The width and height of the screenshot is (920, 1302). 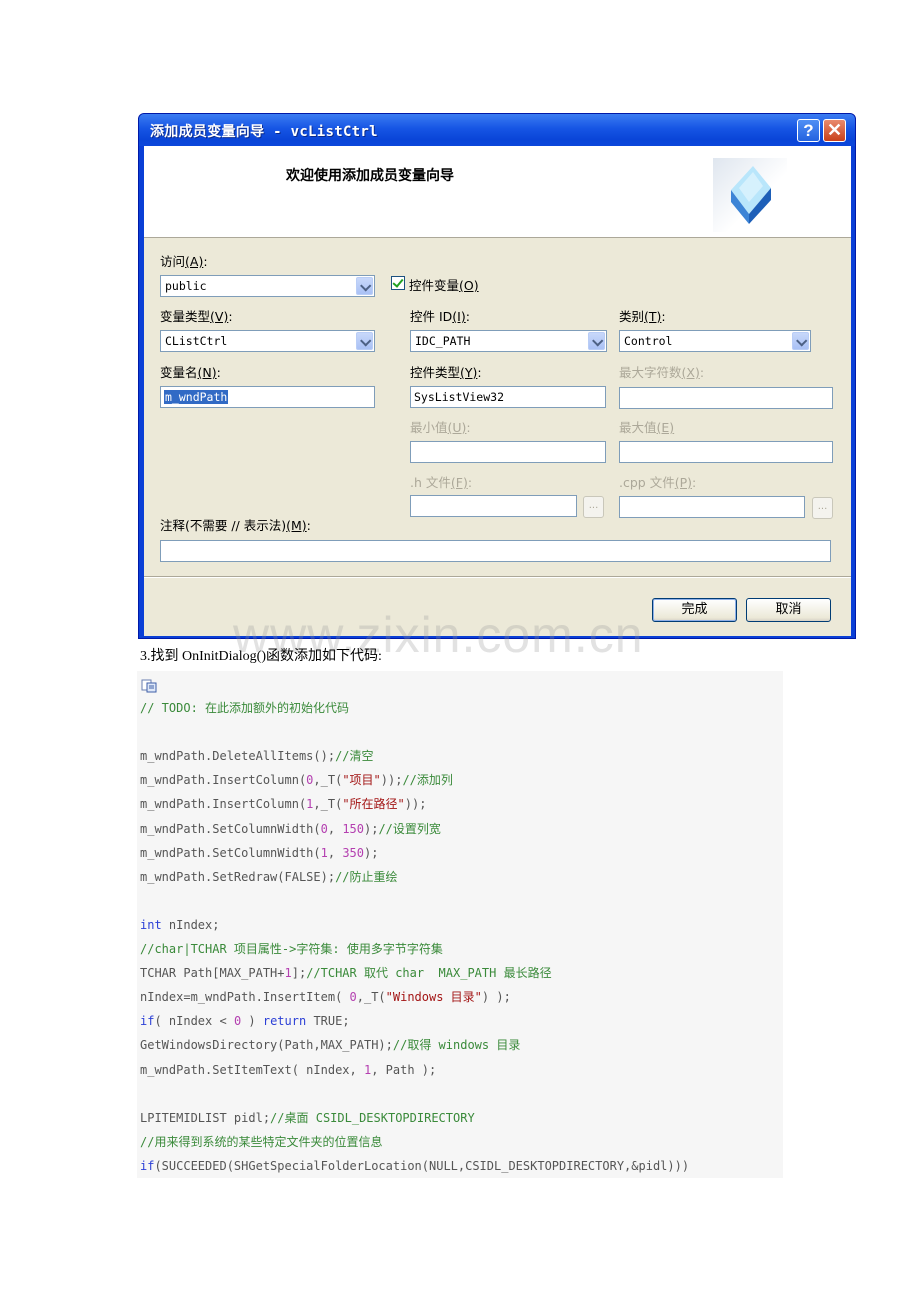 What do you see at coordinates (495, 551) in the screenshot?
I see `comment-input` at bounding box center [495, 551].